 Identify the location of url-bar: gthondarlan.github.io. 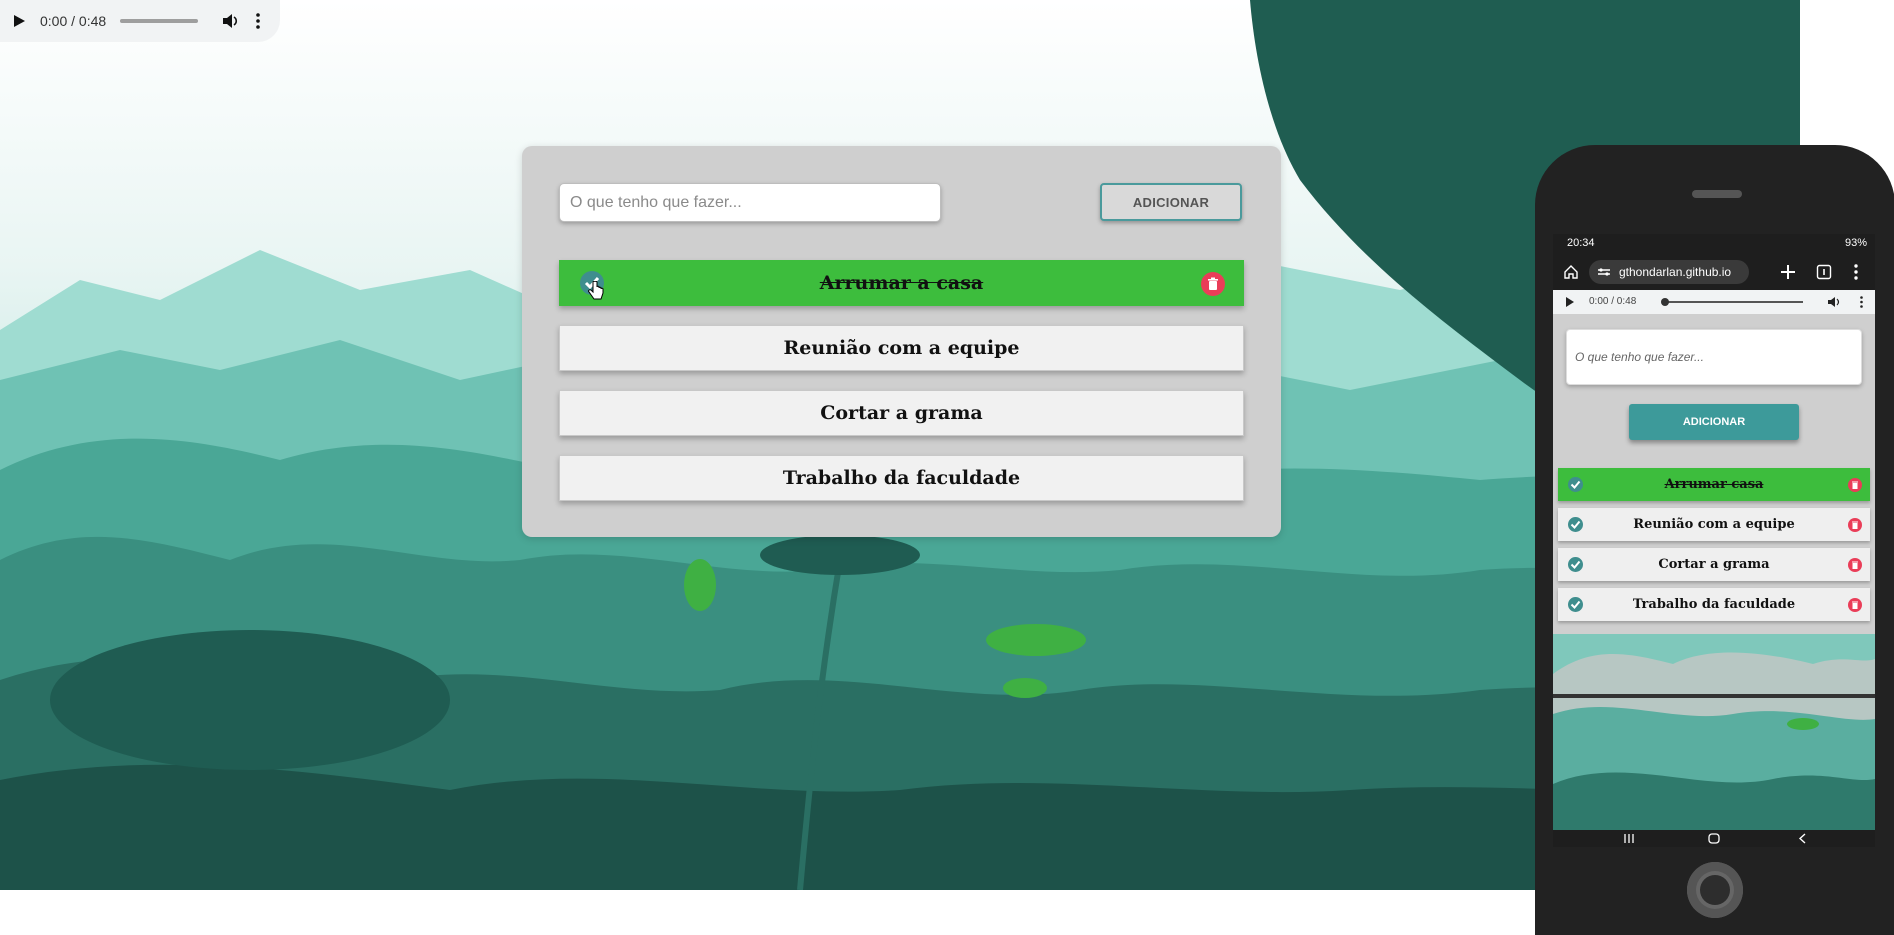
(1669, 272).